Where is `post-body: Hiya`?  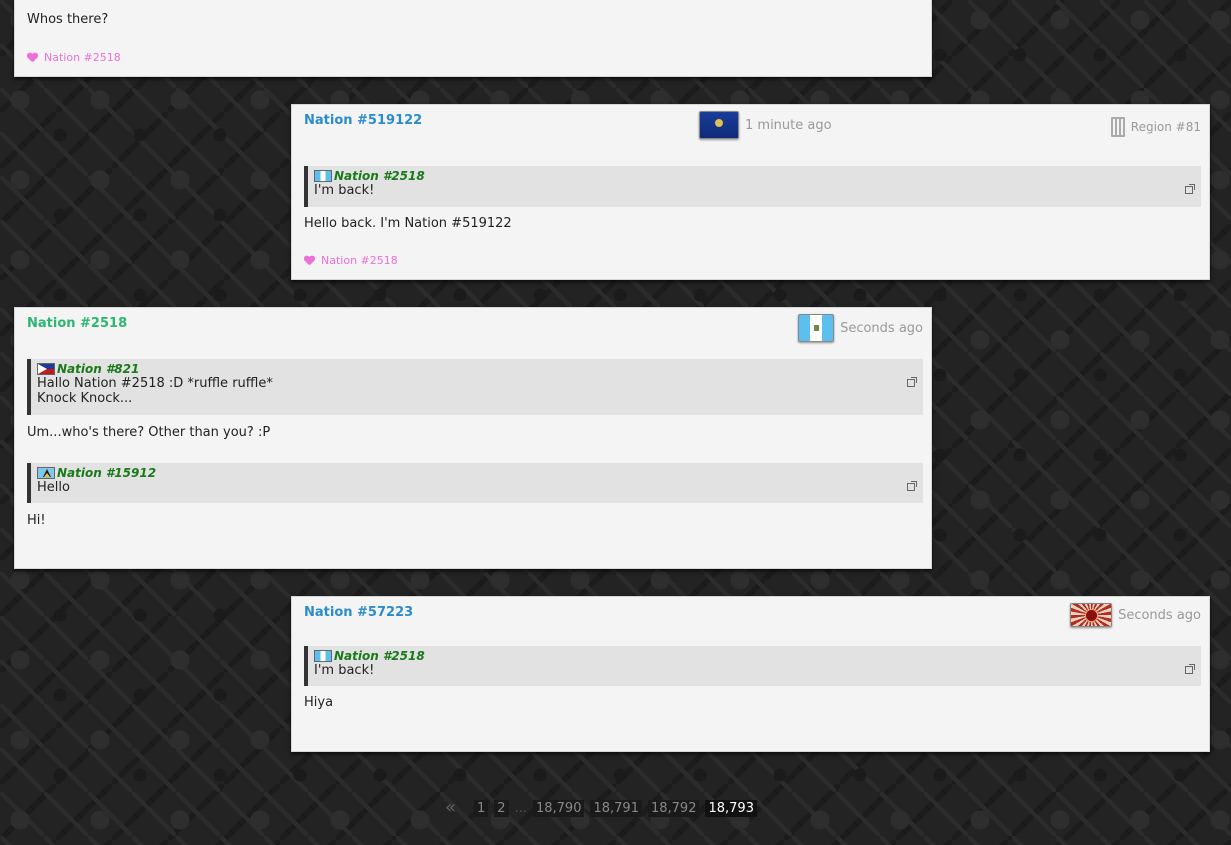
post-body: Hiya is located at coordinates (319, 702).